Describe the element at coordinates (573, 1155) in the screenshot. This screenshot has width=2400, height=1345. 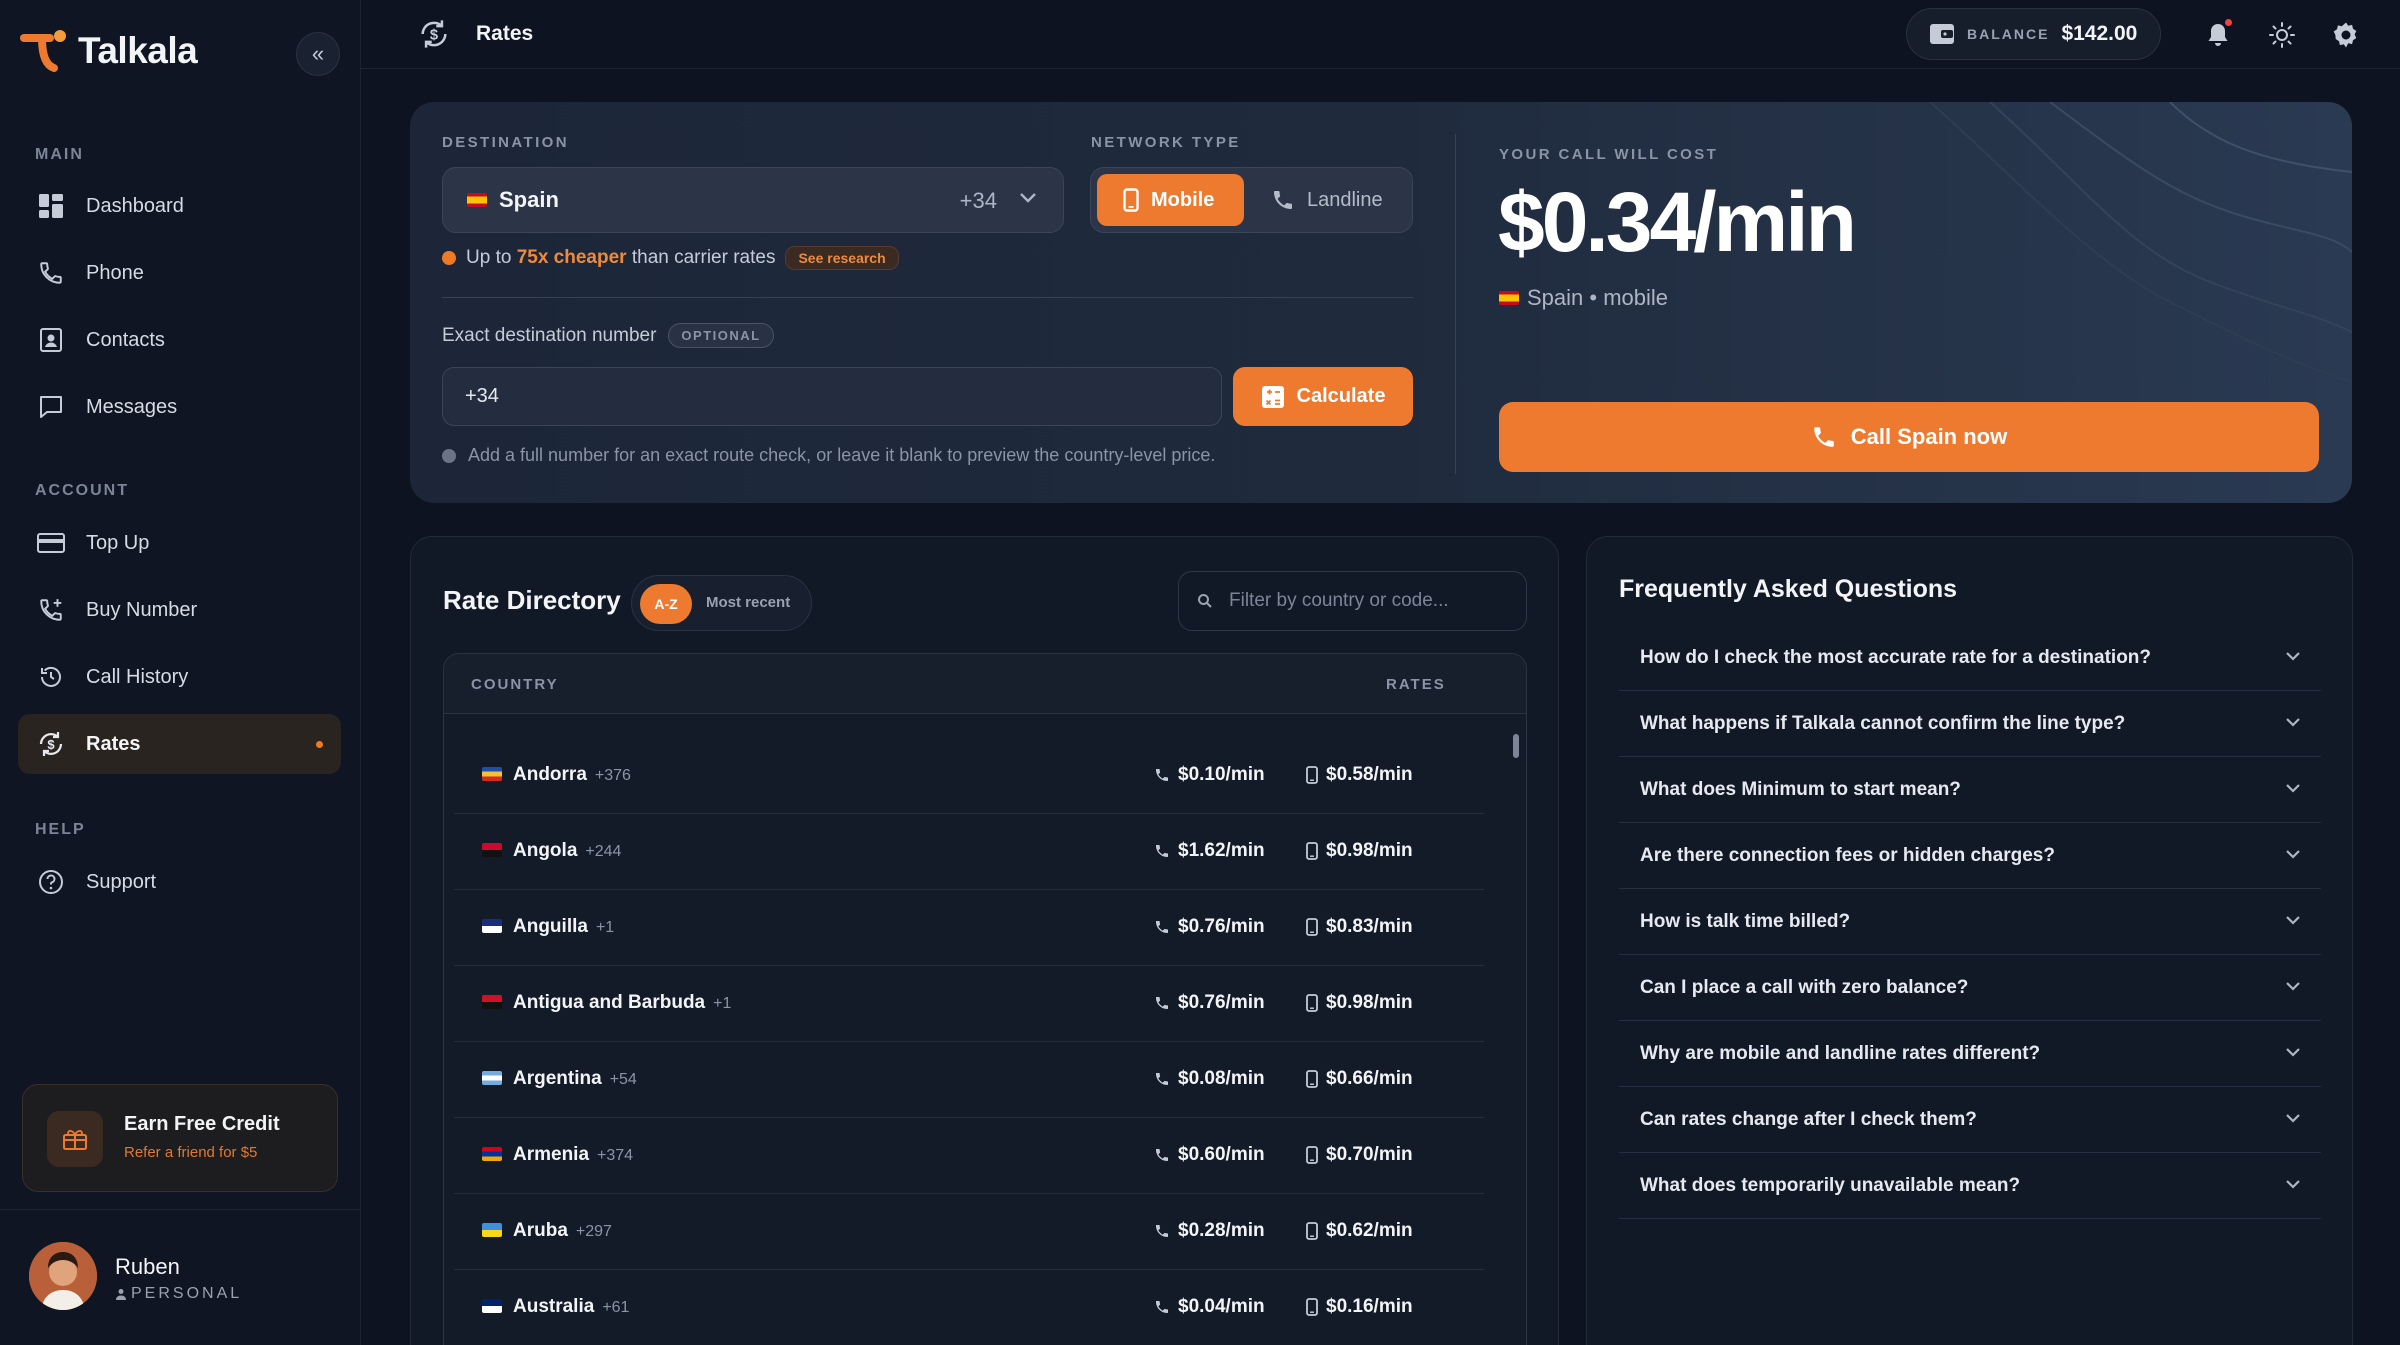
I see `country-name: Armenia +374` at that location.